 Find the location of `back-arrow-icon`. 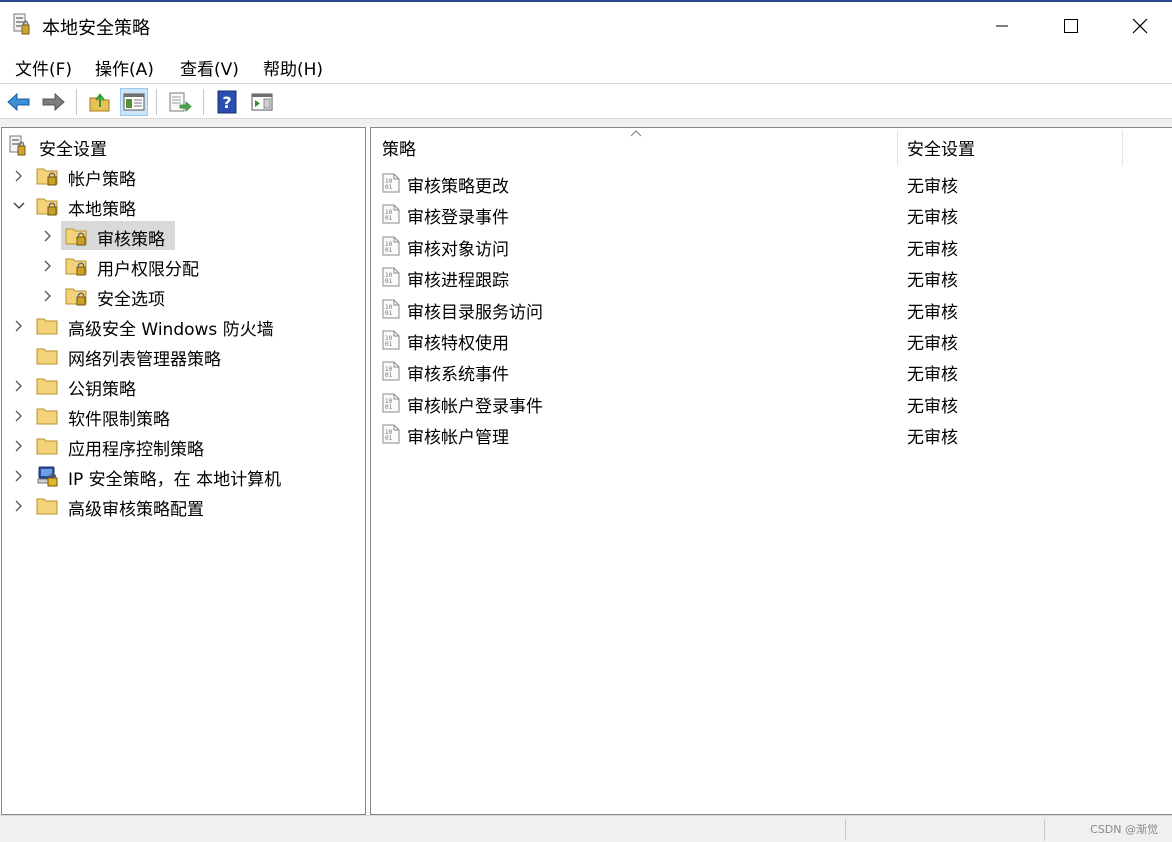

back-arrow-icon is located at coordinates (18, 102).